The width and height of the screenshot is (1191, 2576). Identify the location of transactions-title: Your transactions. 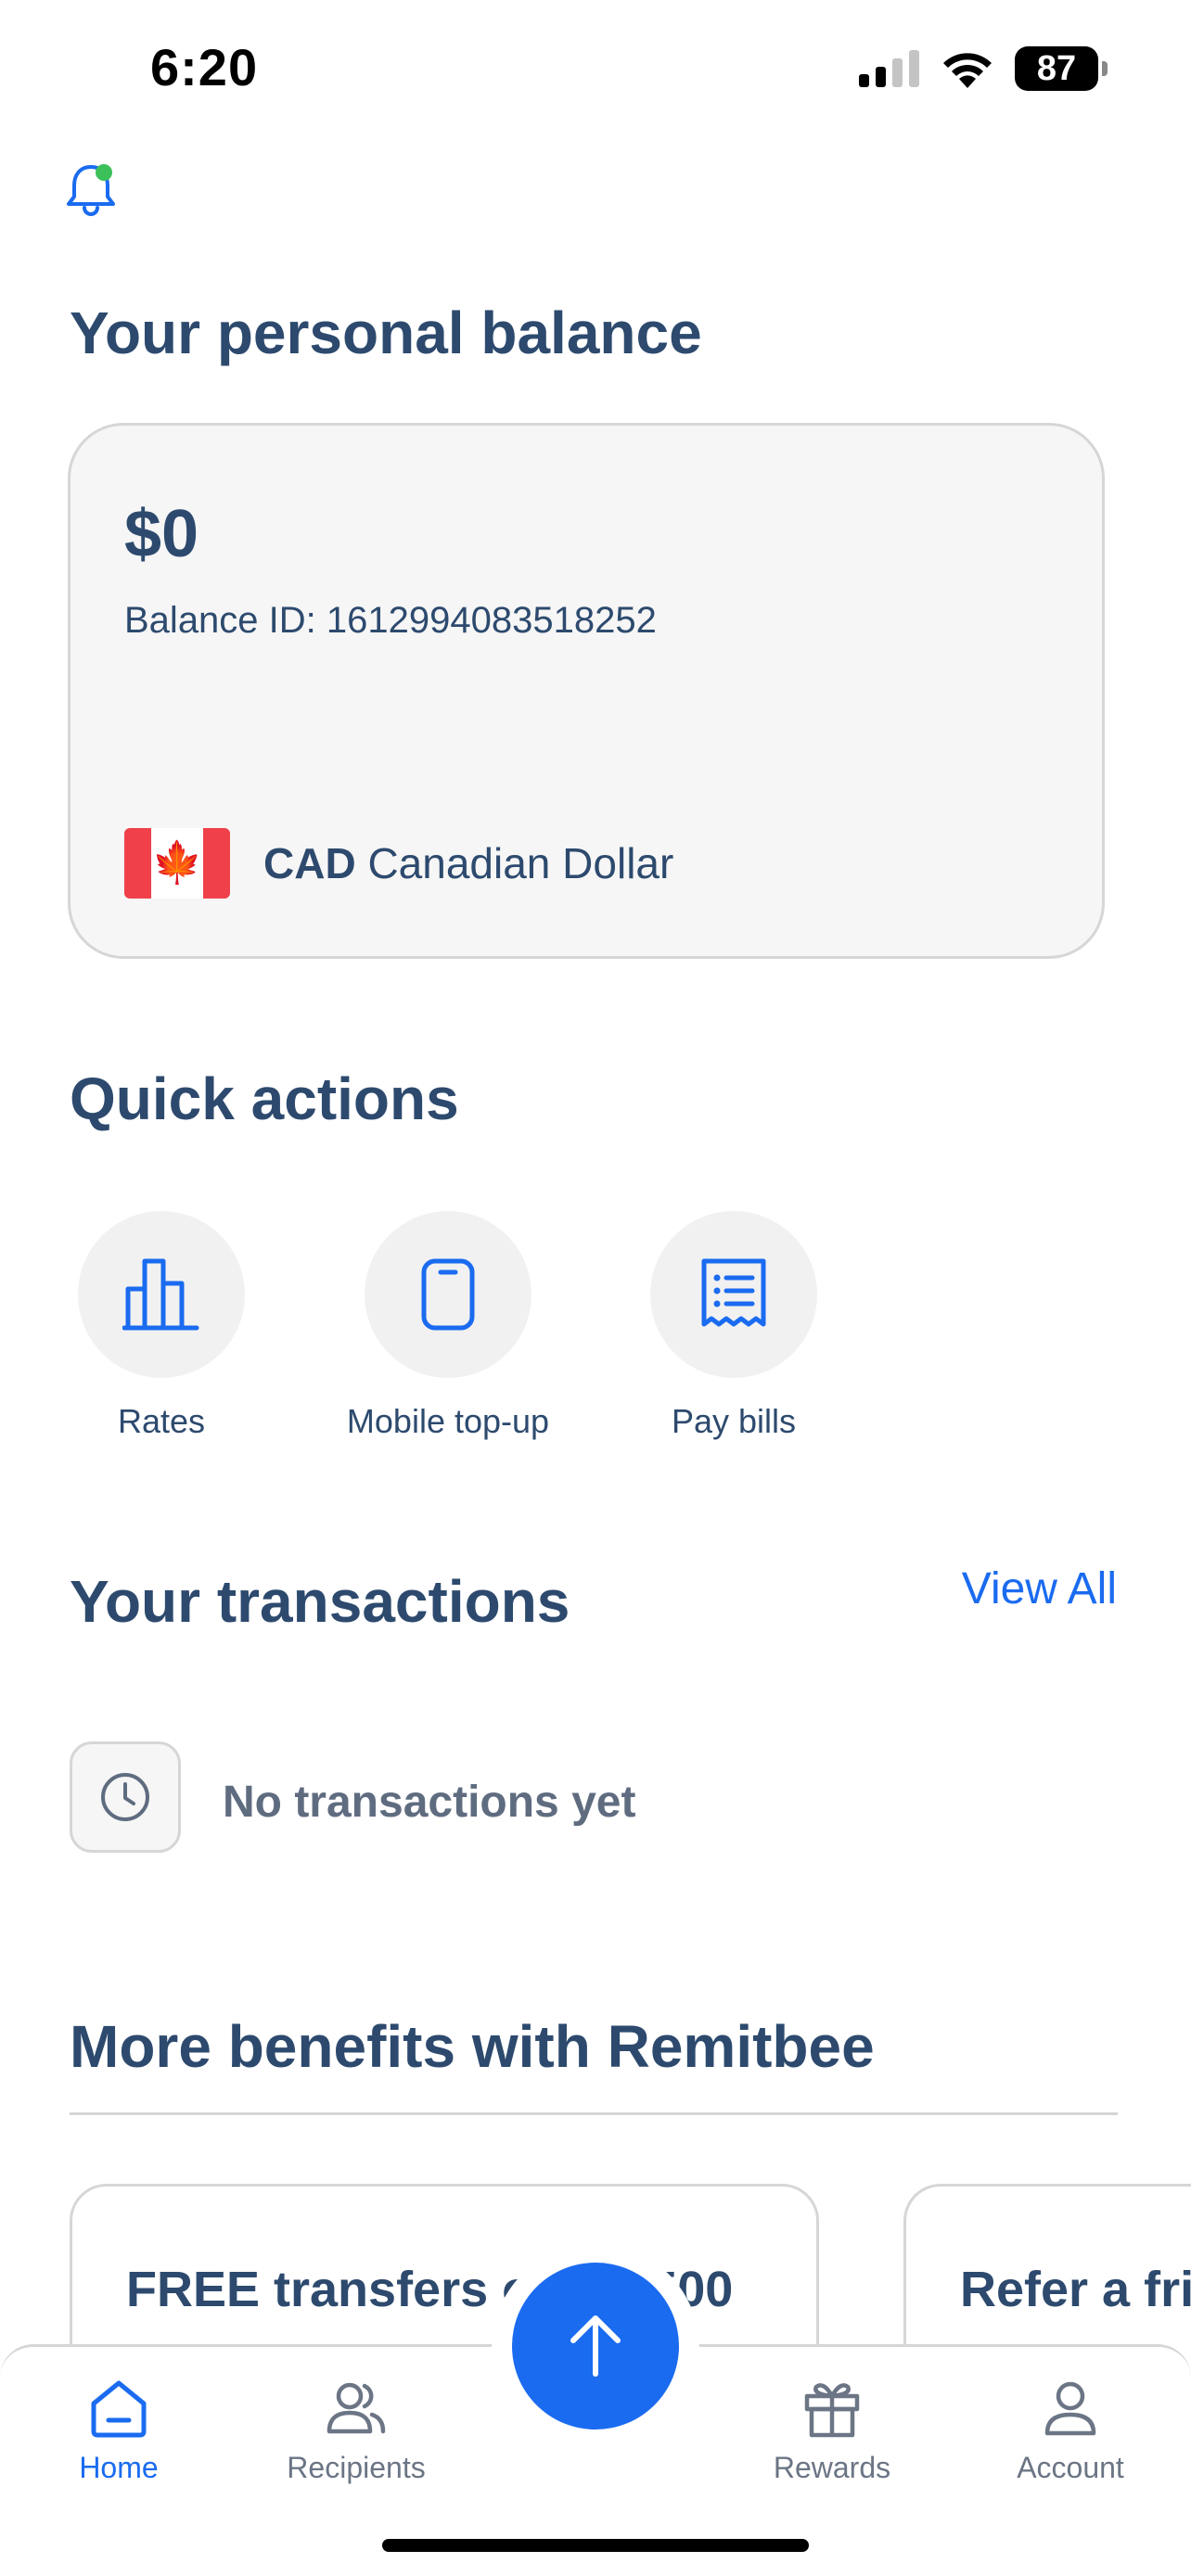
(320, 1601).